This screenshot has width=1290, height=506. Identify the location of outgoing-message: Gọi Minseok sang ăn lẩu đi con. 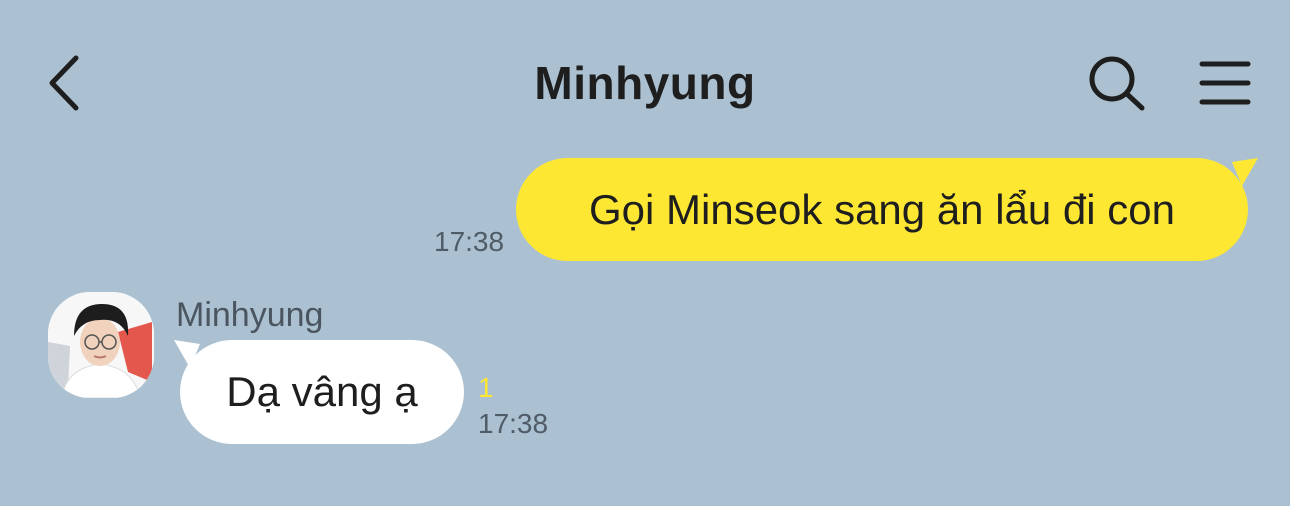
(887, 209).